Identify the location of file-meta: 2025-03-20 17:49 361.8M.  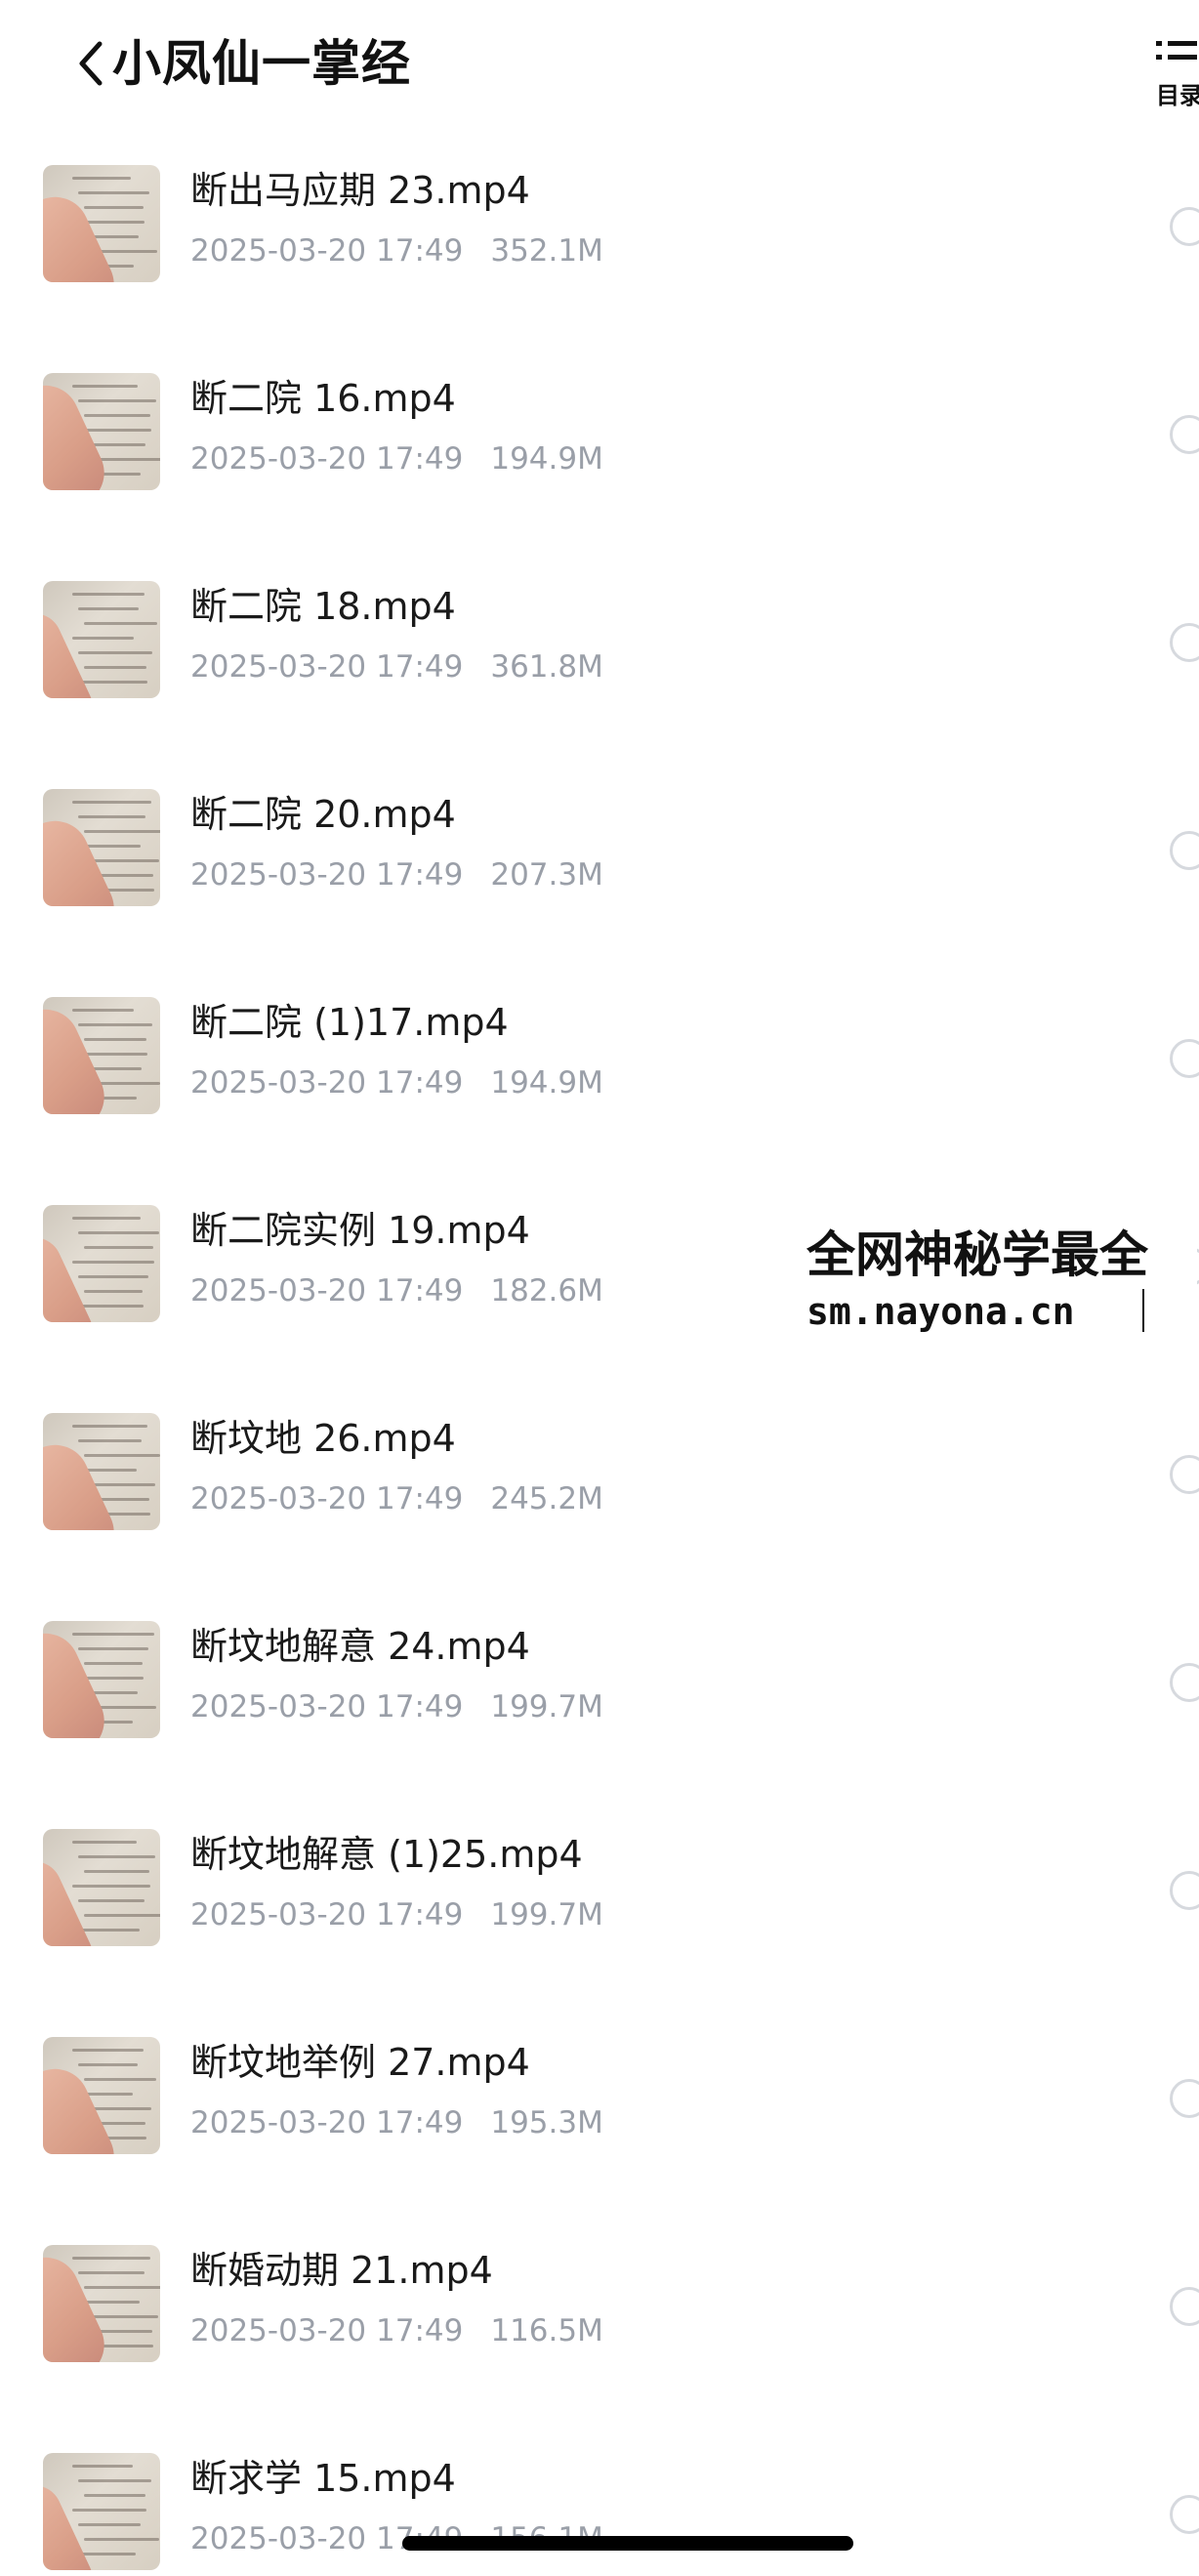
(396, 666).